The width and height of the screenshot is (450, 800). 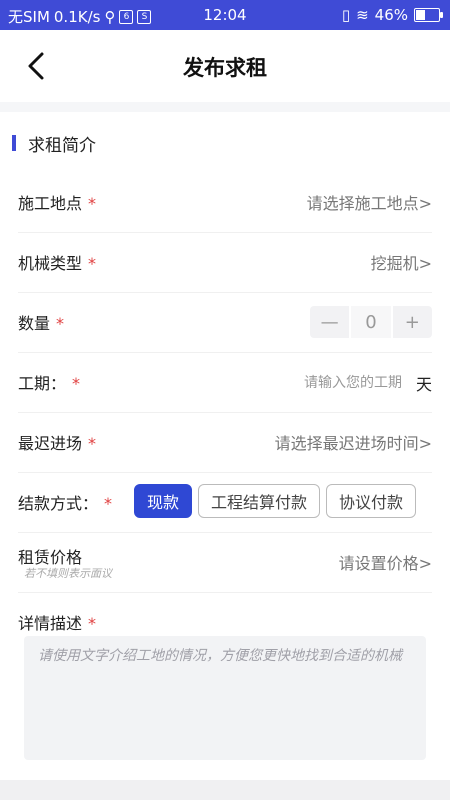 What do you see at coordinates (353, 442) in the screenshot?
I see `latest-entry-select: 请选择最迟进场时间>` at bounding box center [353, 442].